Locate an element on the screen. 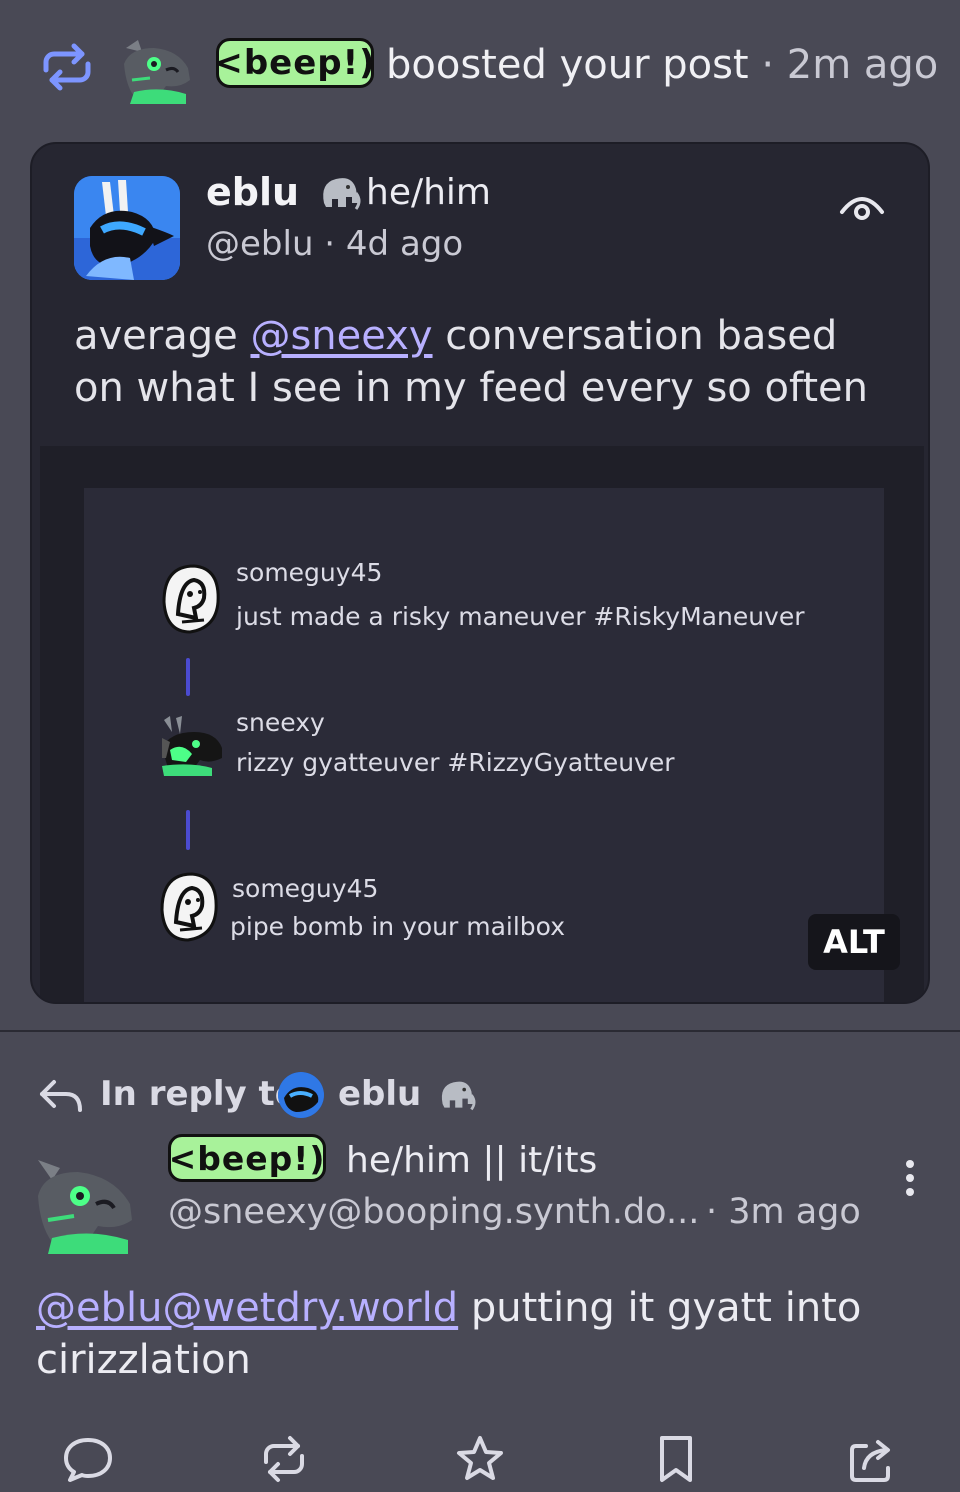  boost-text: boosted your post is located at coordinates (567, 65).